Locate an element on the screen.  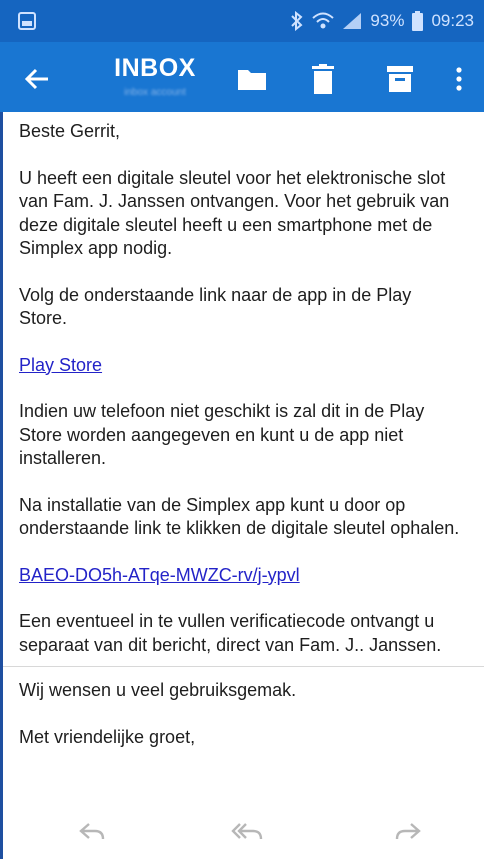
app-bar: INBOX inbox account is located at coordinates (242, 77).